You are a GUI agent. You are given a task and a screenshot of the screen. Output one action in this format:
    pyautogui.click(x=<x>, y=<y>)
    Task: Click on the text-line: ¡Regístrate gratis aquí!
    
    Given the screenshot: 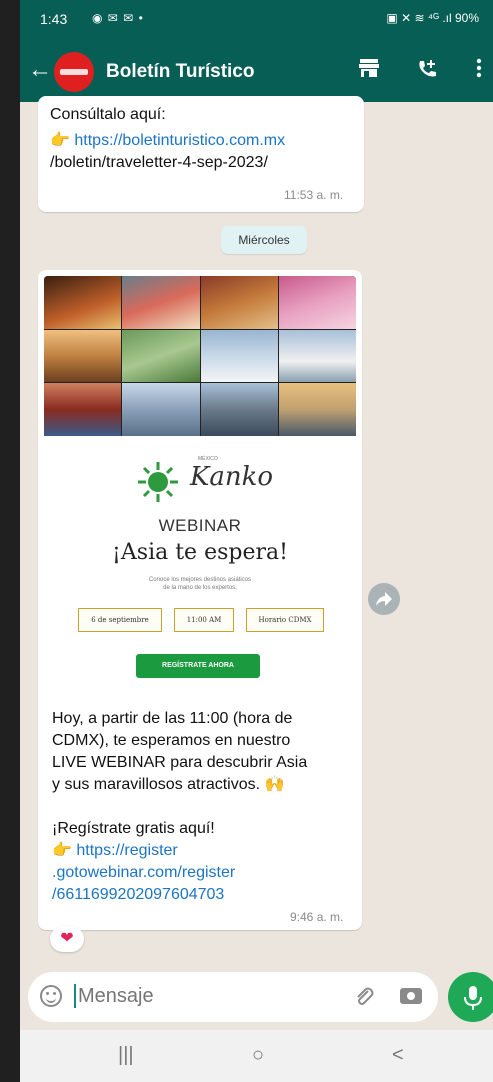 What is the action you would take?
    pyautogui.click(x=133, y=828)
    